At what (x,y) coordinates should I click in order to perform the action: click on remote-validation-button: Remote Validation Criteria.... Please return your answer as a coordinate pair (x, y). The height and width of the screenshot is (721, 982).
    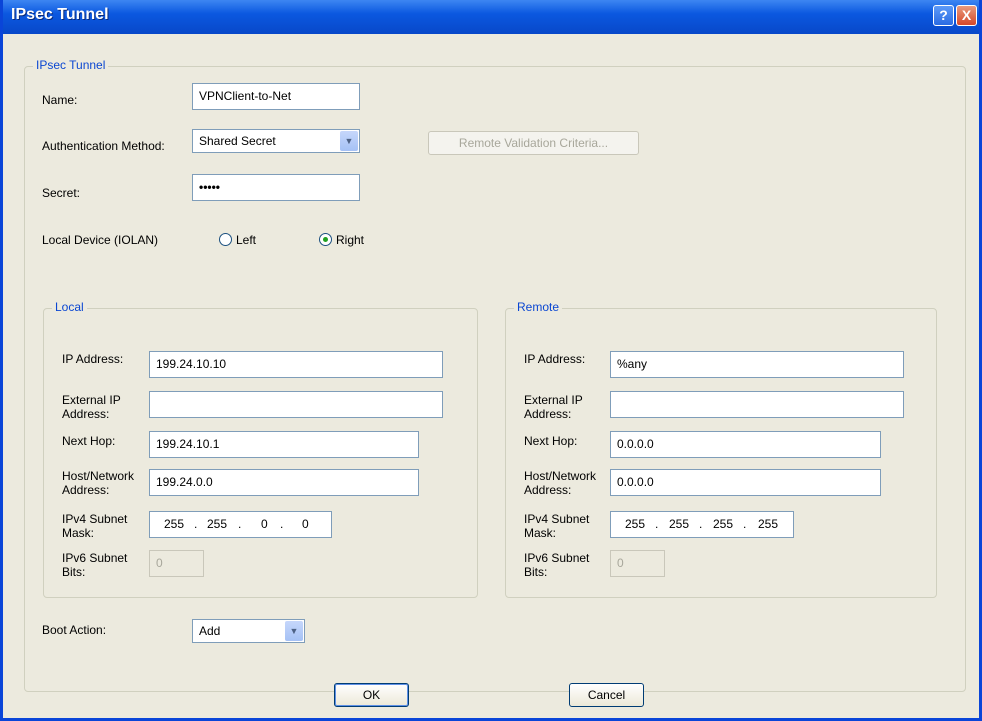
    Looking at the image, I should click on (533, 143).